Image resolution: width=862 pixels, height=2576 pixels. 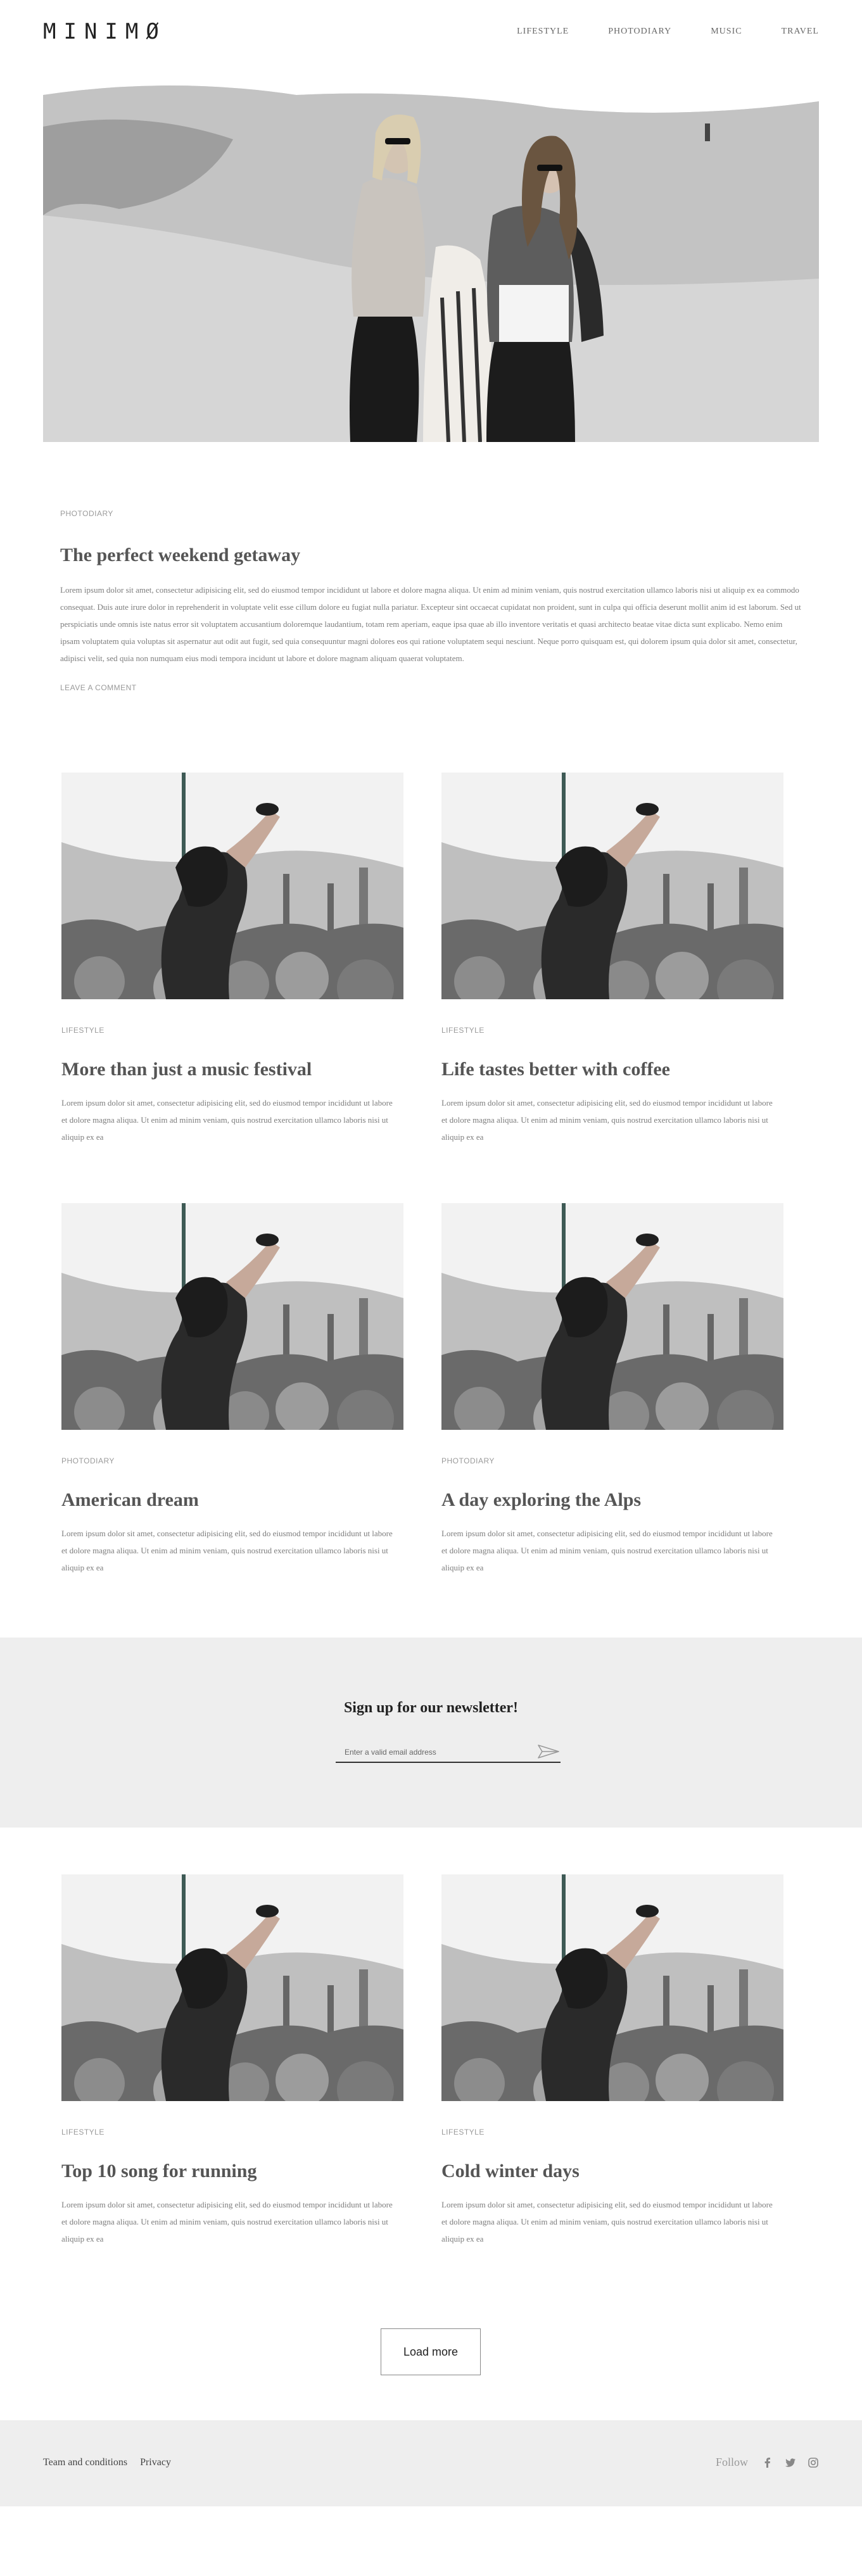 I want to click on leave-comment-link: LEAVE A COMMENT, so click(x=431, y=687).